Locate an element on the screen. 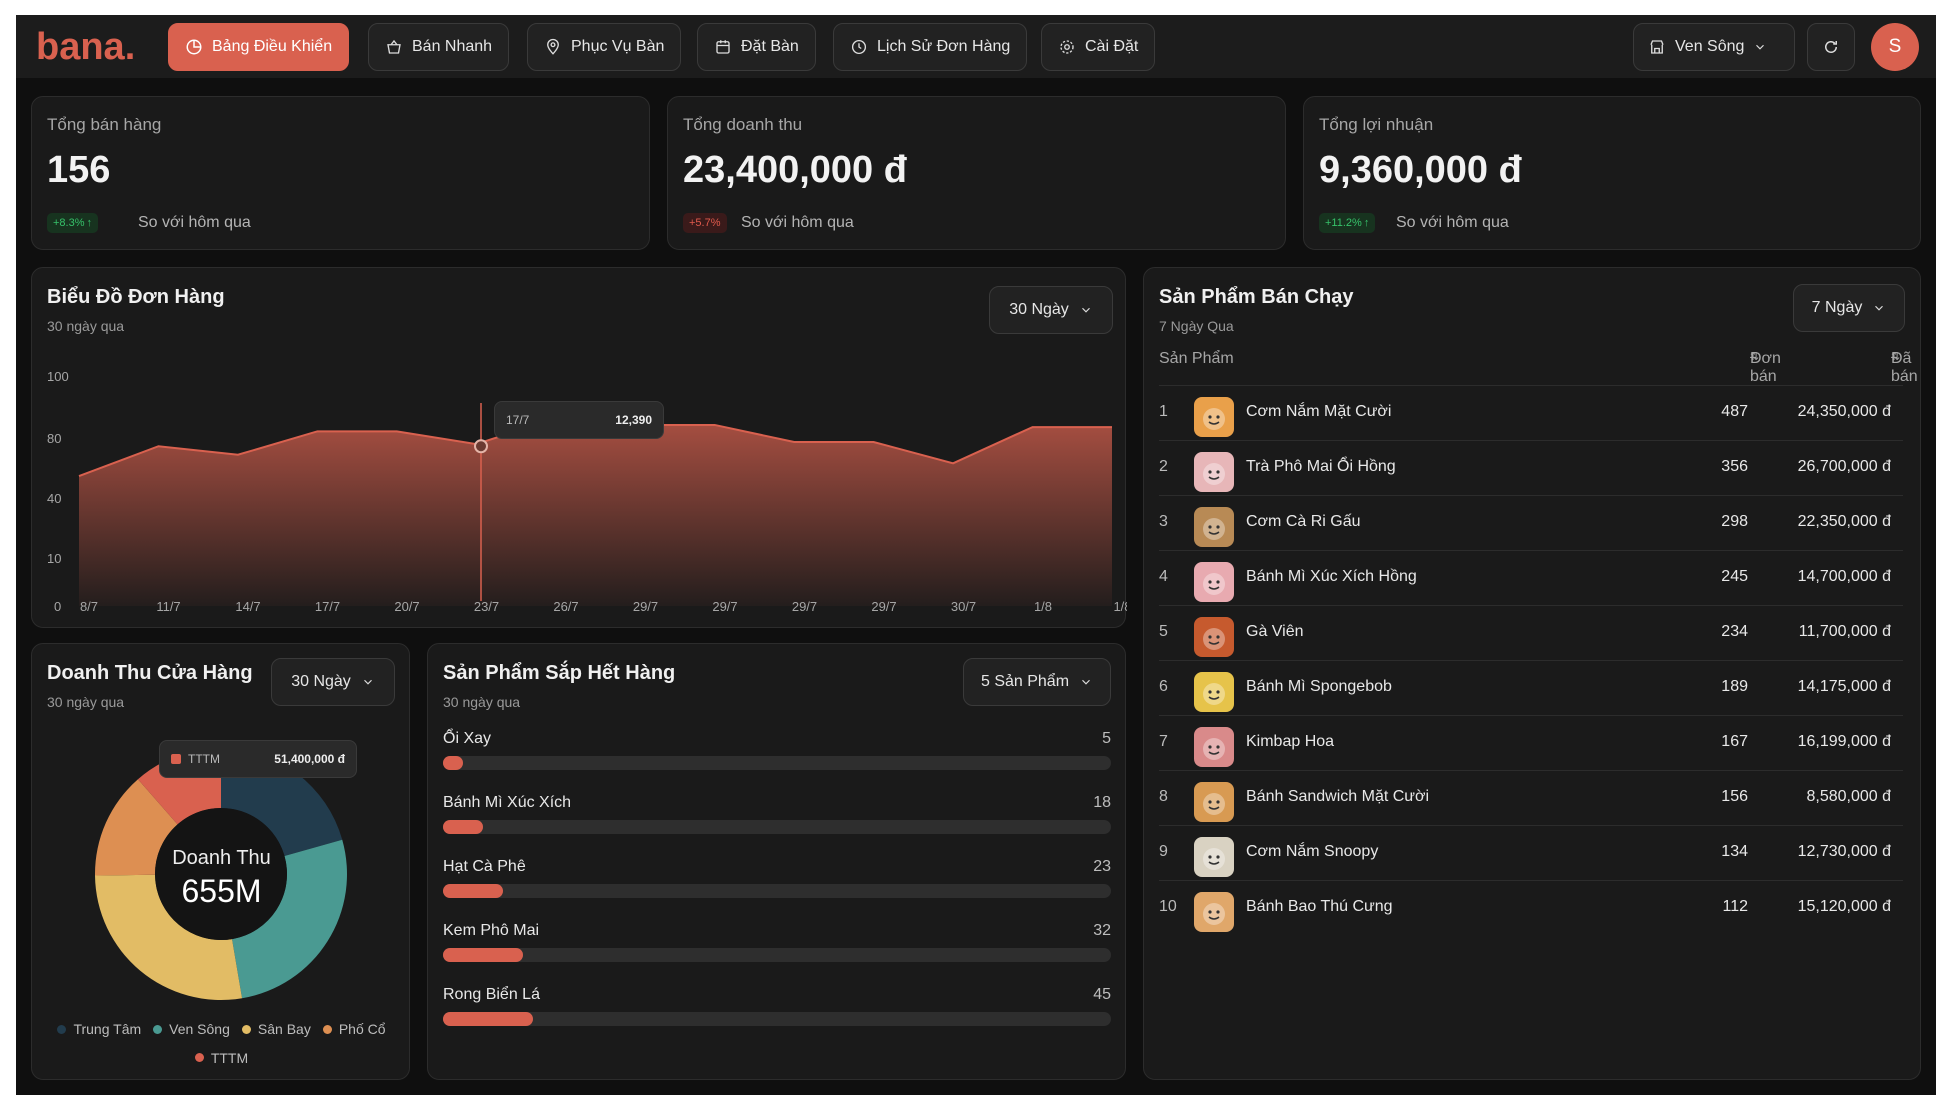 This screenshot has height=1095, width=1952. panel-title: Doanh Thu Cửa Hàng is located at coordinates (150, 673).